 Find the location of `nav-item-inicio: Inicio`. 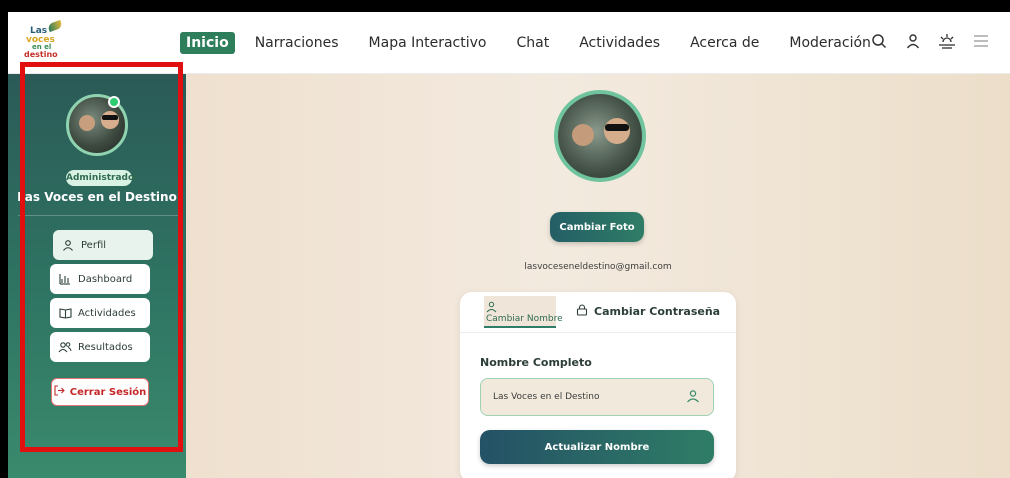

nav-item-inicio: Inicio is located at coordinates (207, 43).